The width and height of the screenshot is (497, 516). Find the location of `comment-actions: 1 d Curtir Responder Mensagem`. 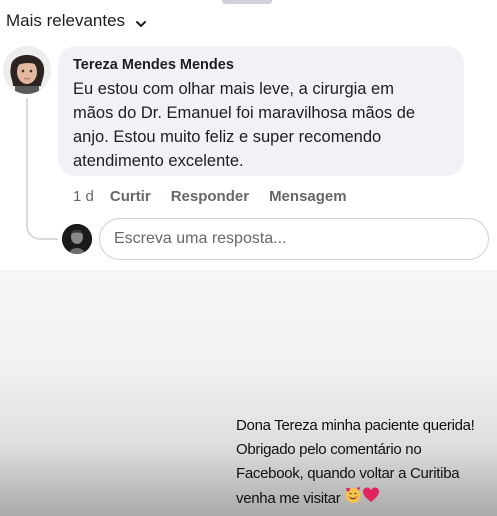

comment-actions: 1 d Curtir Responder Mensagem is located at coordinates (210, 196).